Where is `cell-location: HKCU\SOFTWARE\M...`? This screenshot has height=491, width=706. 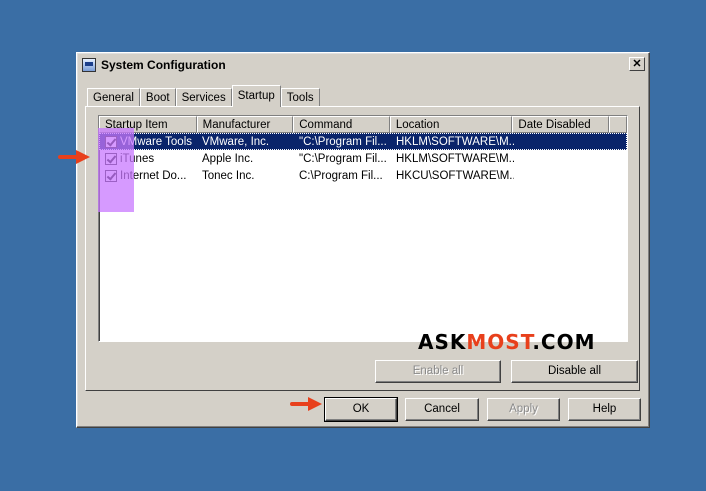
cell-location: HKCU\SOFTWARE\M... is located at coordinates (455, 175).